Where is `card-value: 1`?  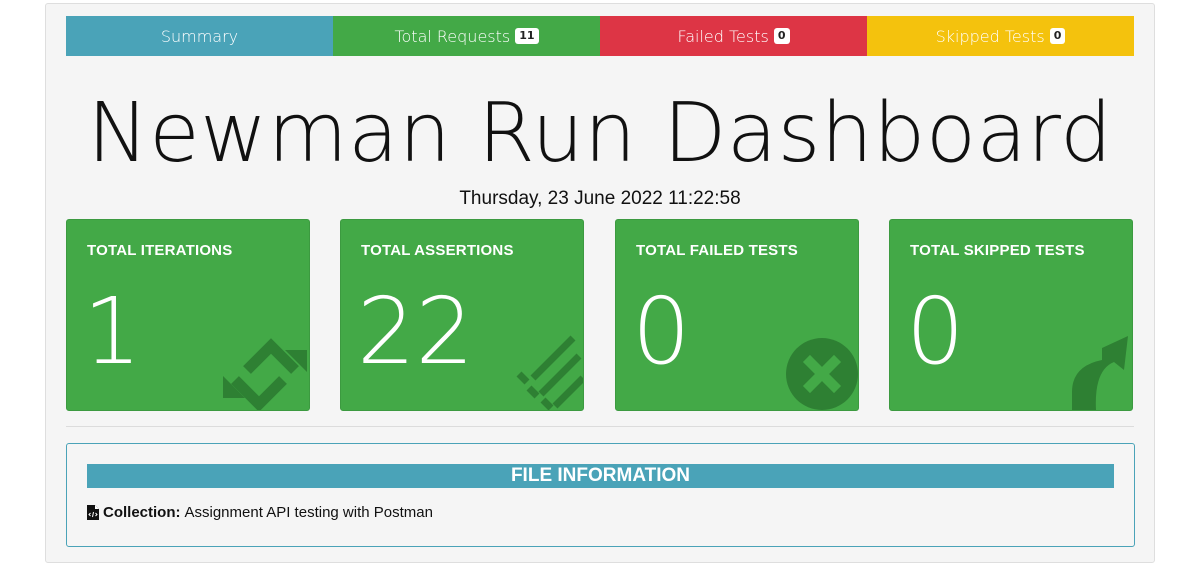 card-value: 1 is located at coordinates (112, 331).